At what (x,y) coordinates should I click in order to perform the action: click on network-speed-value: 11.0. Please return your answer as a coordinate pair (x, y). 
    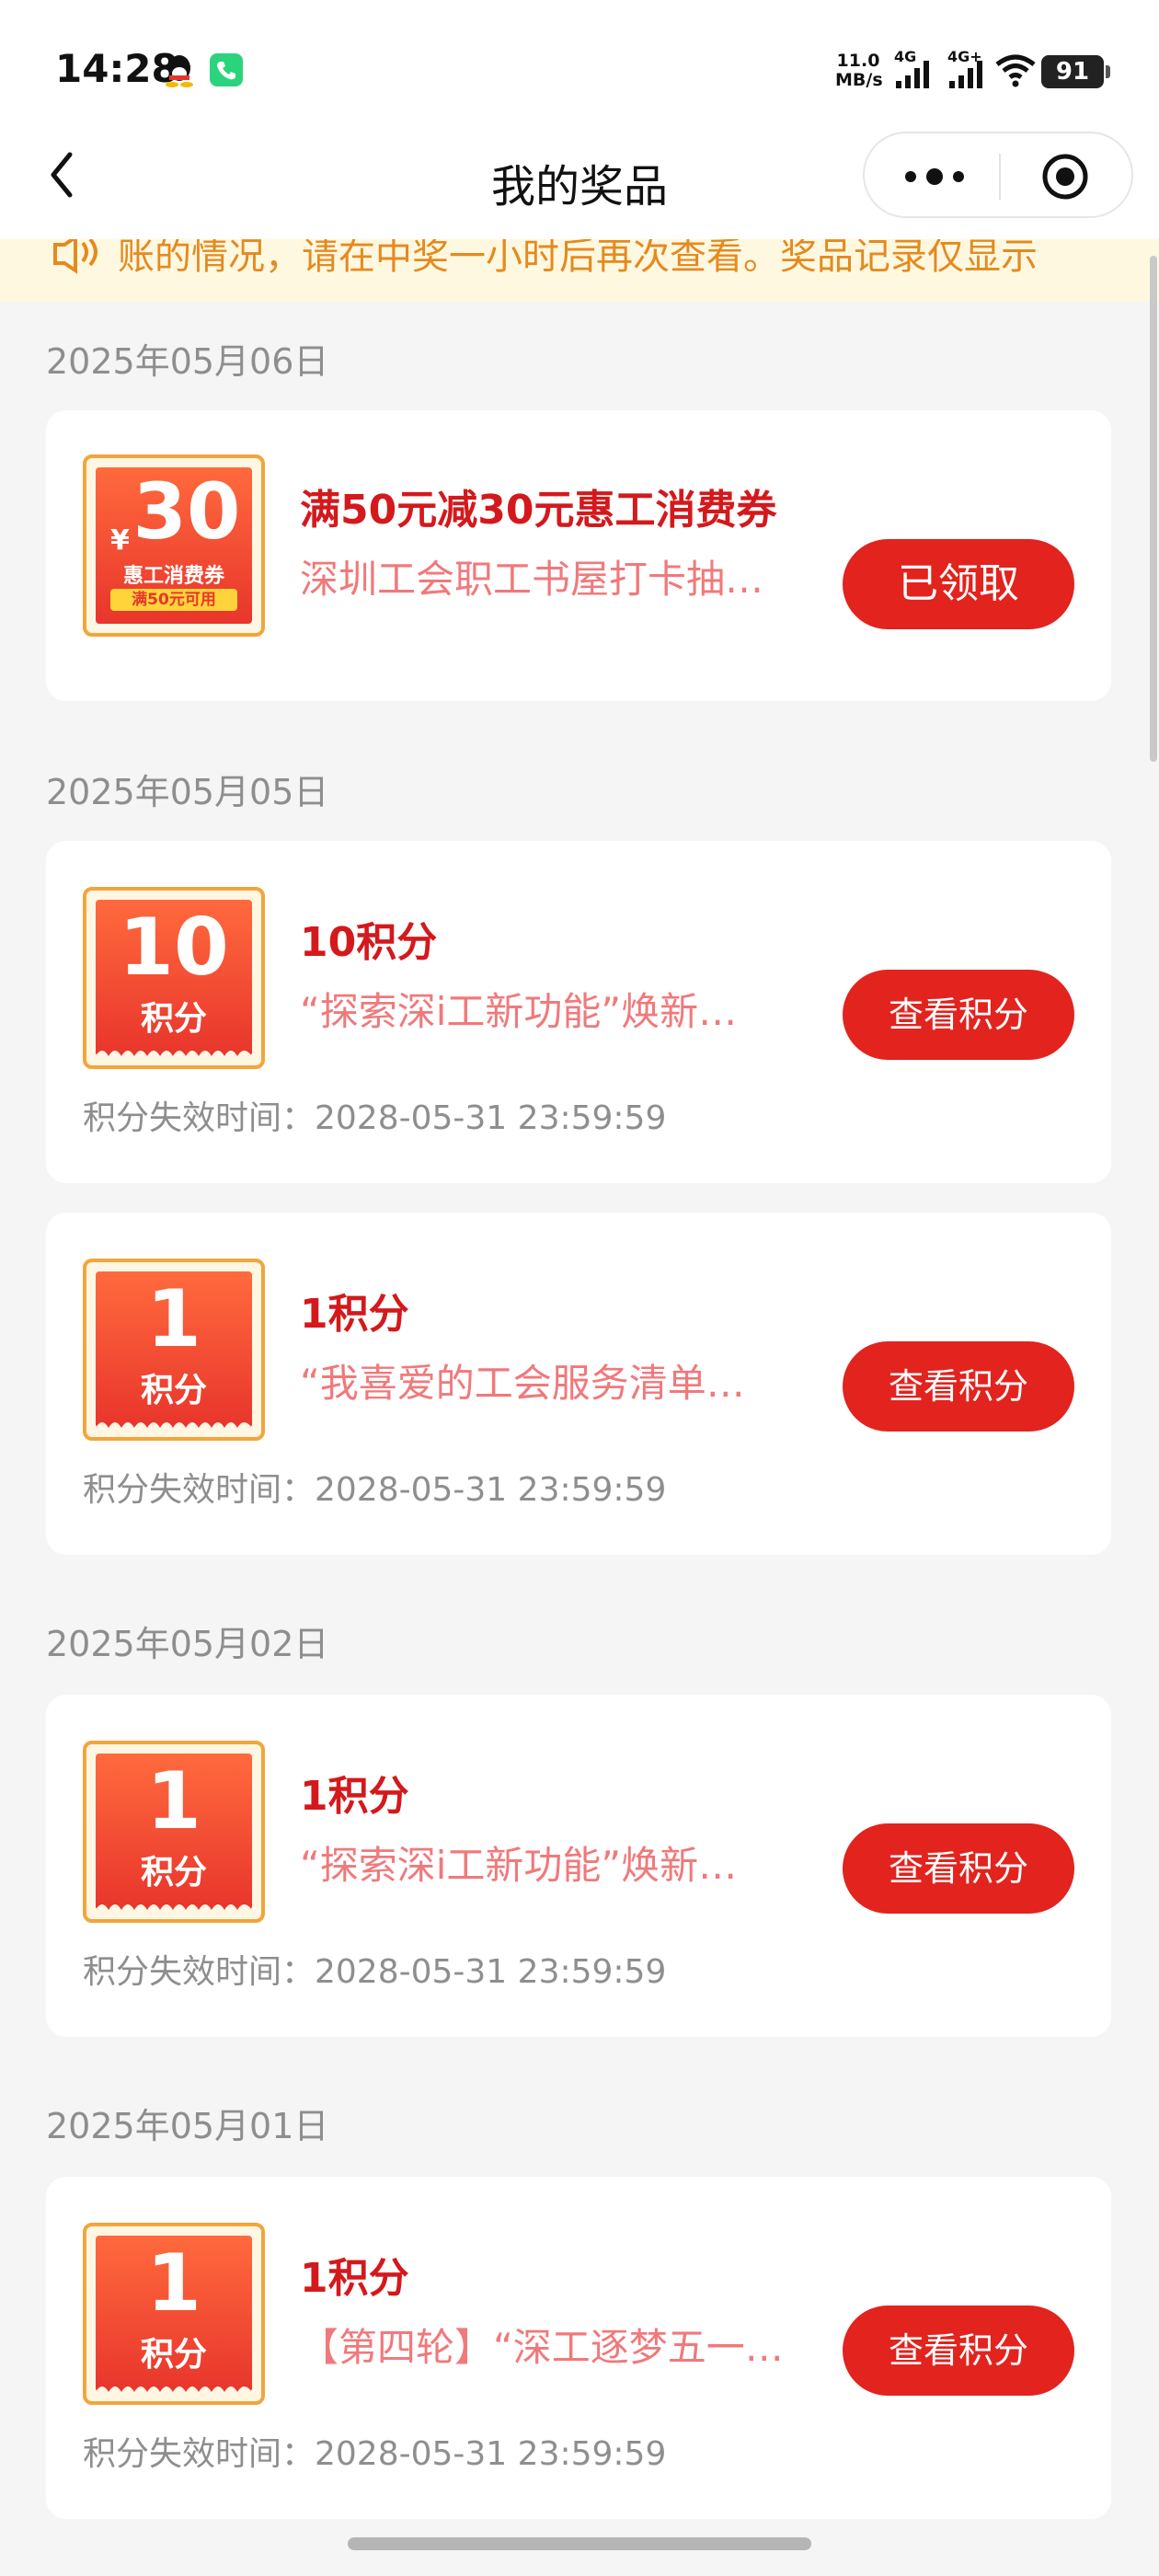
    Looking at the image, I should click on (858, 61).